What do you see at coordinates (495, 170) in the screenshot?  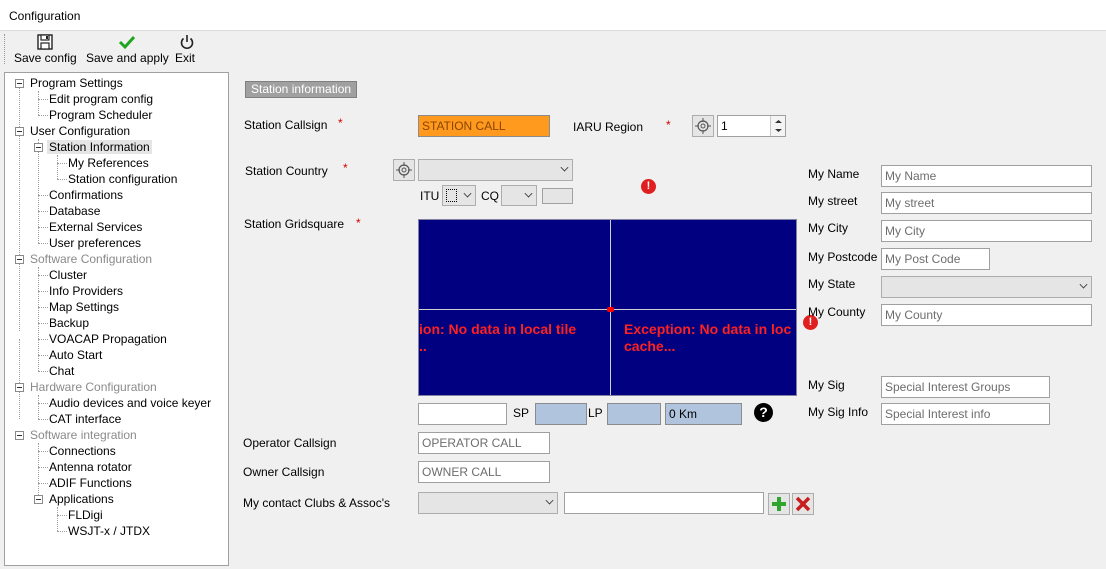 I see `station-country-select` at bounding box center [495, 170].